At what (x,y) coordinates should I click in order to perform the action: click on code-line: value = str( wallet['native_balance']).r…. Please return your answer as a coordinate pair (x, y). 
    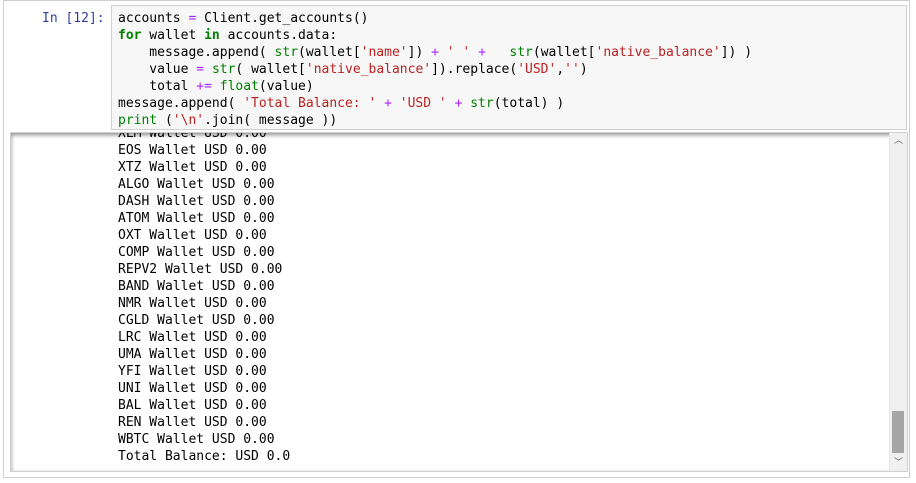
    Looking at the image, I should click on (435, 69).